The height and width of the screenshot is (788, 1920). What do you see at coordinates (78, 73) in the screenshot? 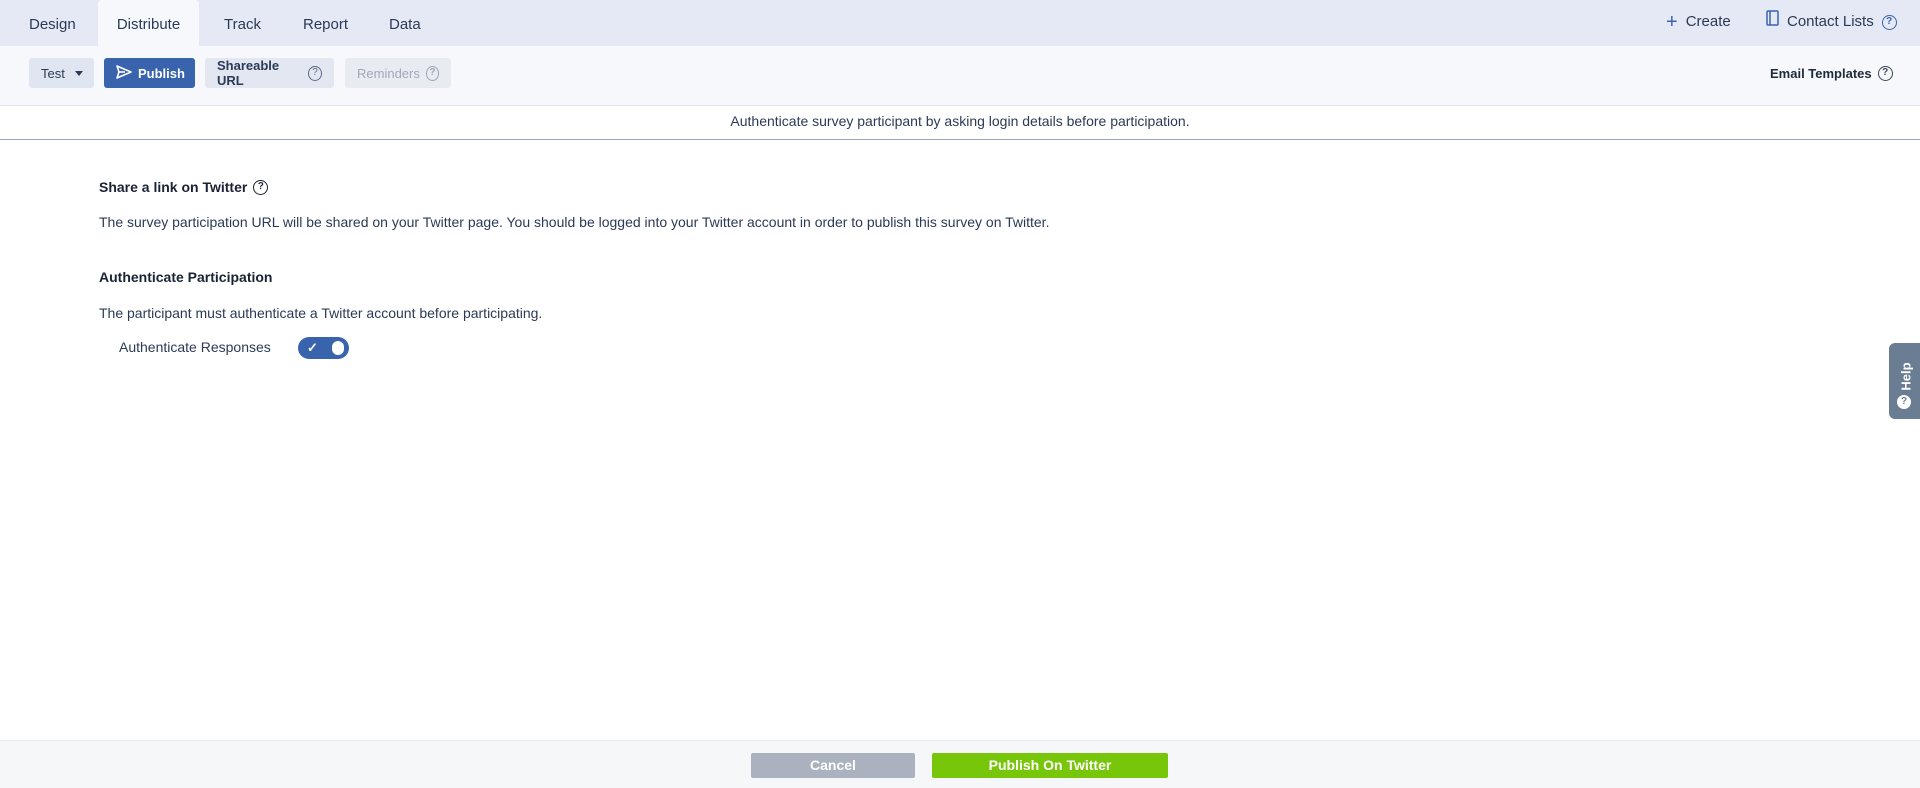
I see `caret-down-icon` at bounding box center [78, 73].